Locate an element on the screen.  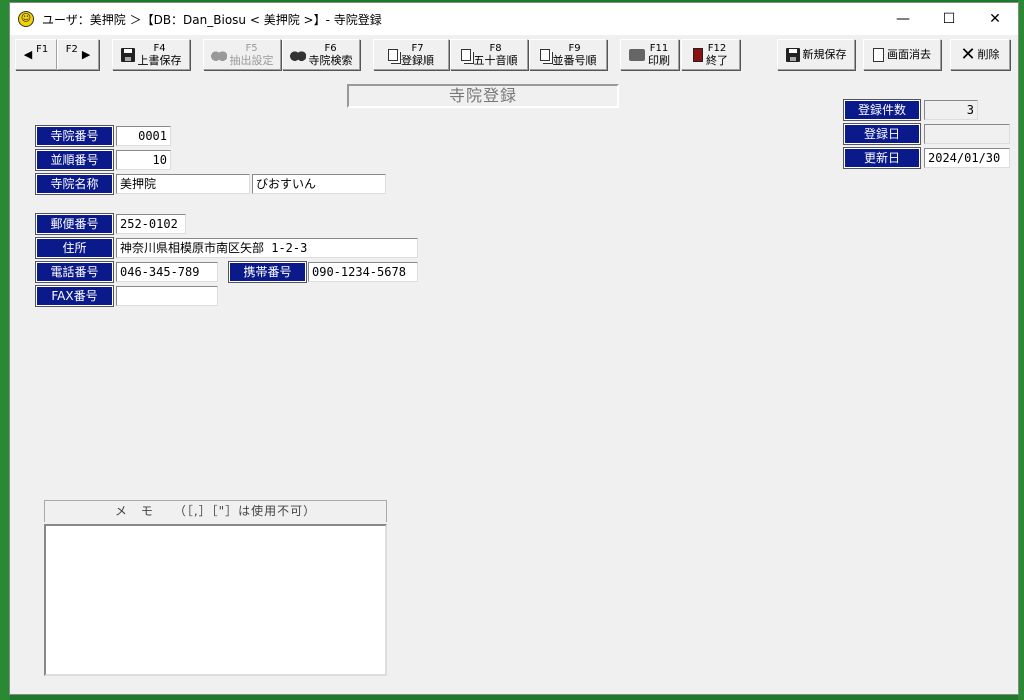
address-label: 住所 is located at coordinates (74, 248).